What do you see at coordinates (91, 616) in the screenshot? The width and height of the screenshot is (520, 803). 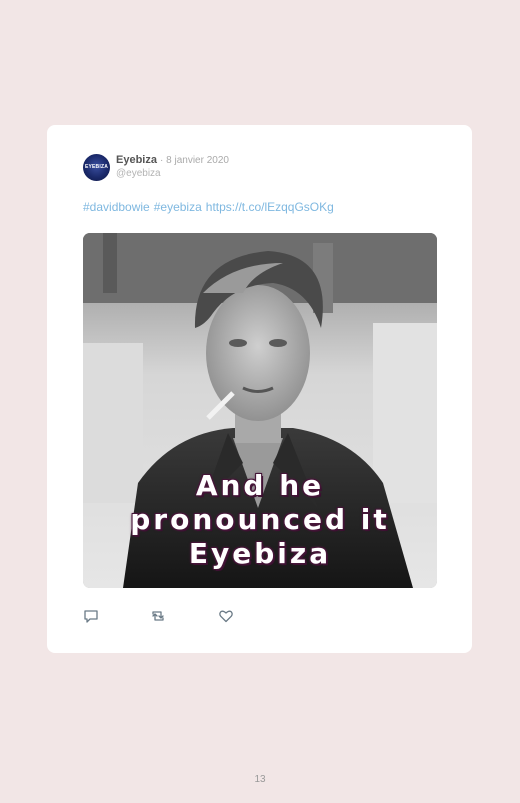 I see `reply-icon` at bounding box center [91, 616].